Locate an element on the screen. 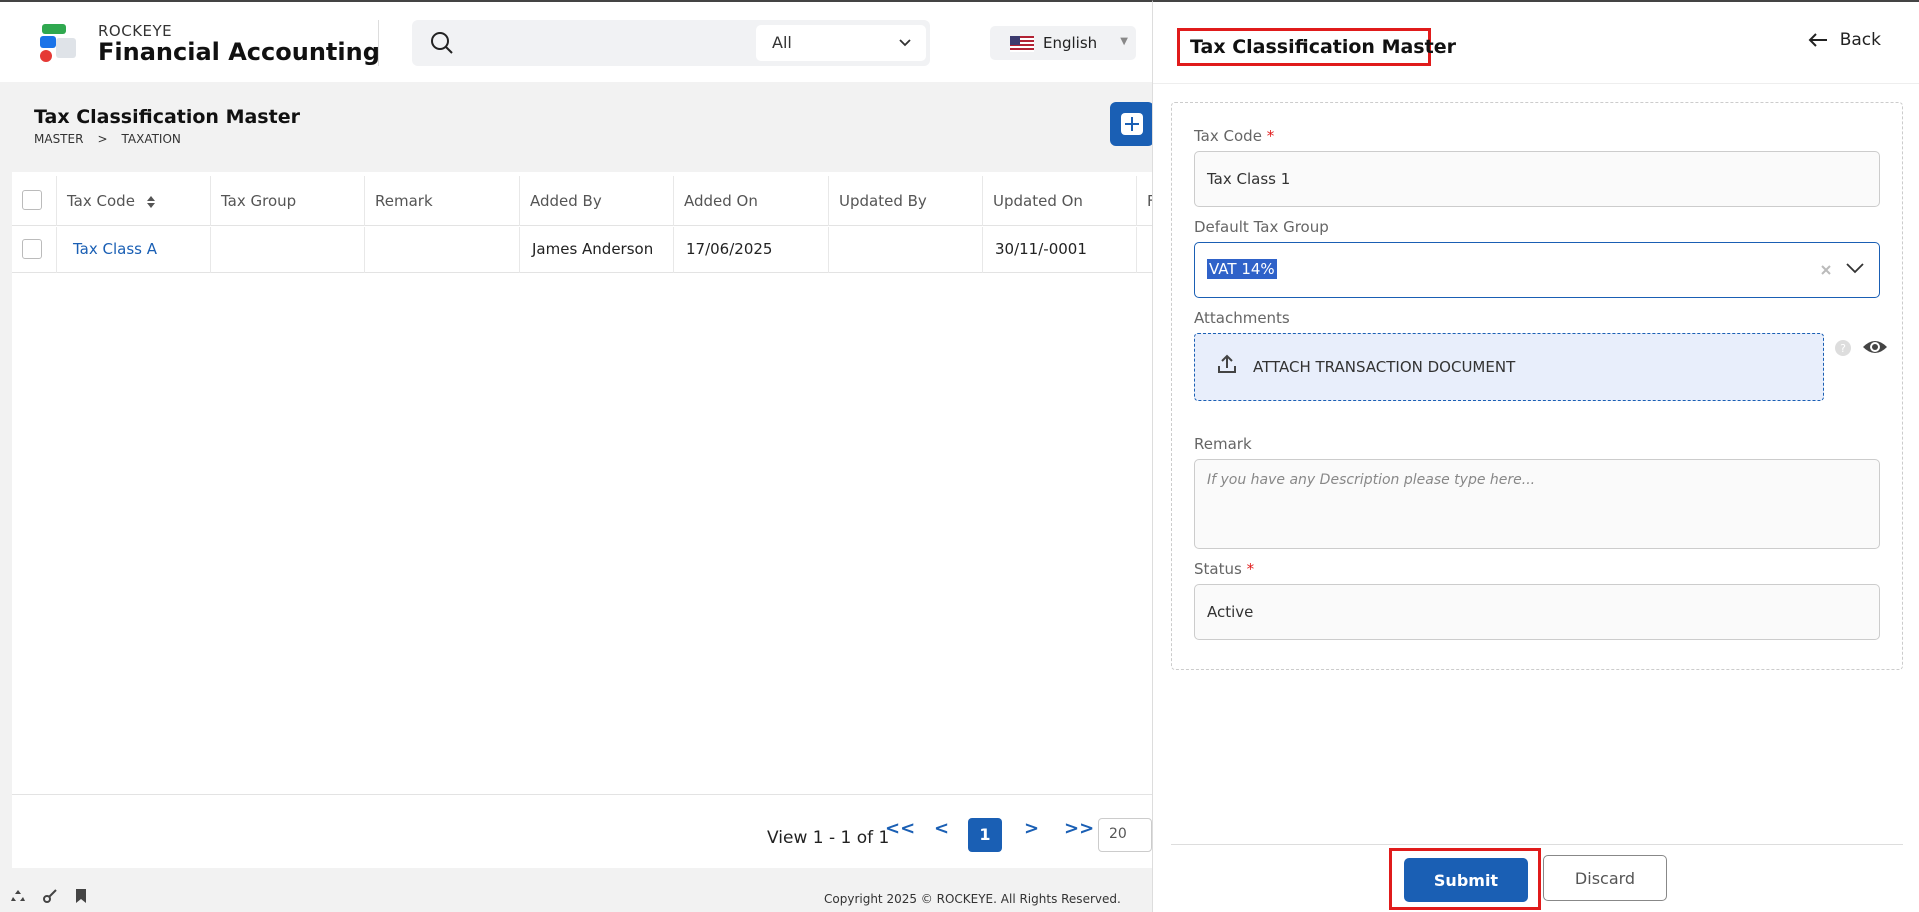  row-select-cell is located at coordinates (34, 250).